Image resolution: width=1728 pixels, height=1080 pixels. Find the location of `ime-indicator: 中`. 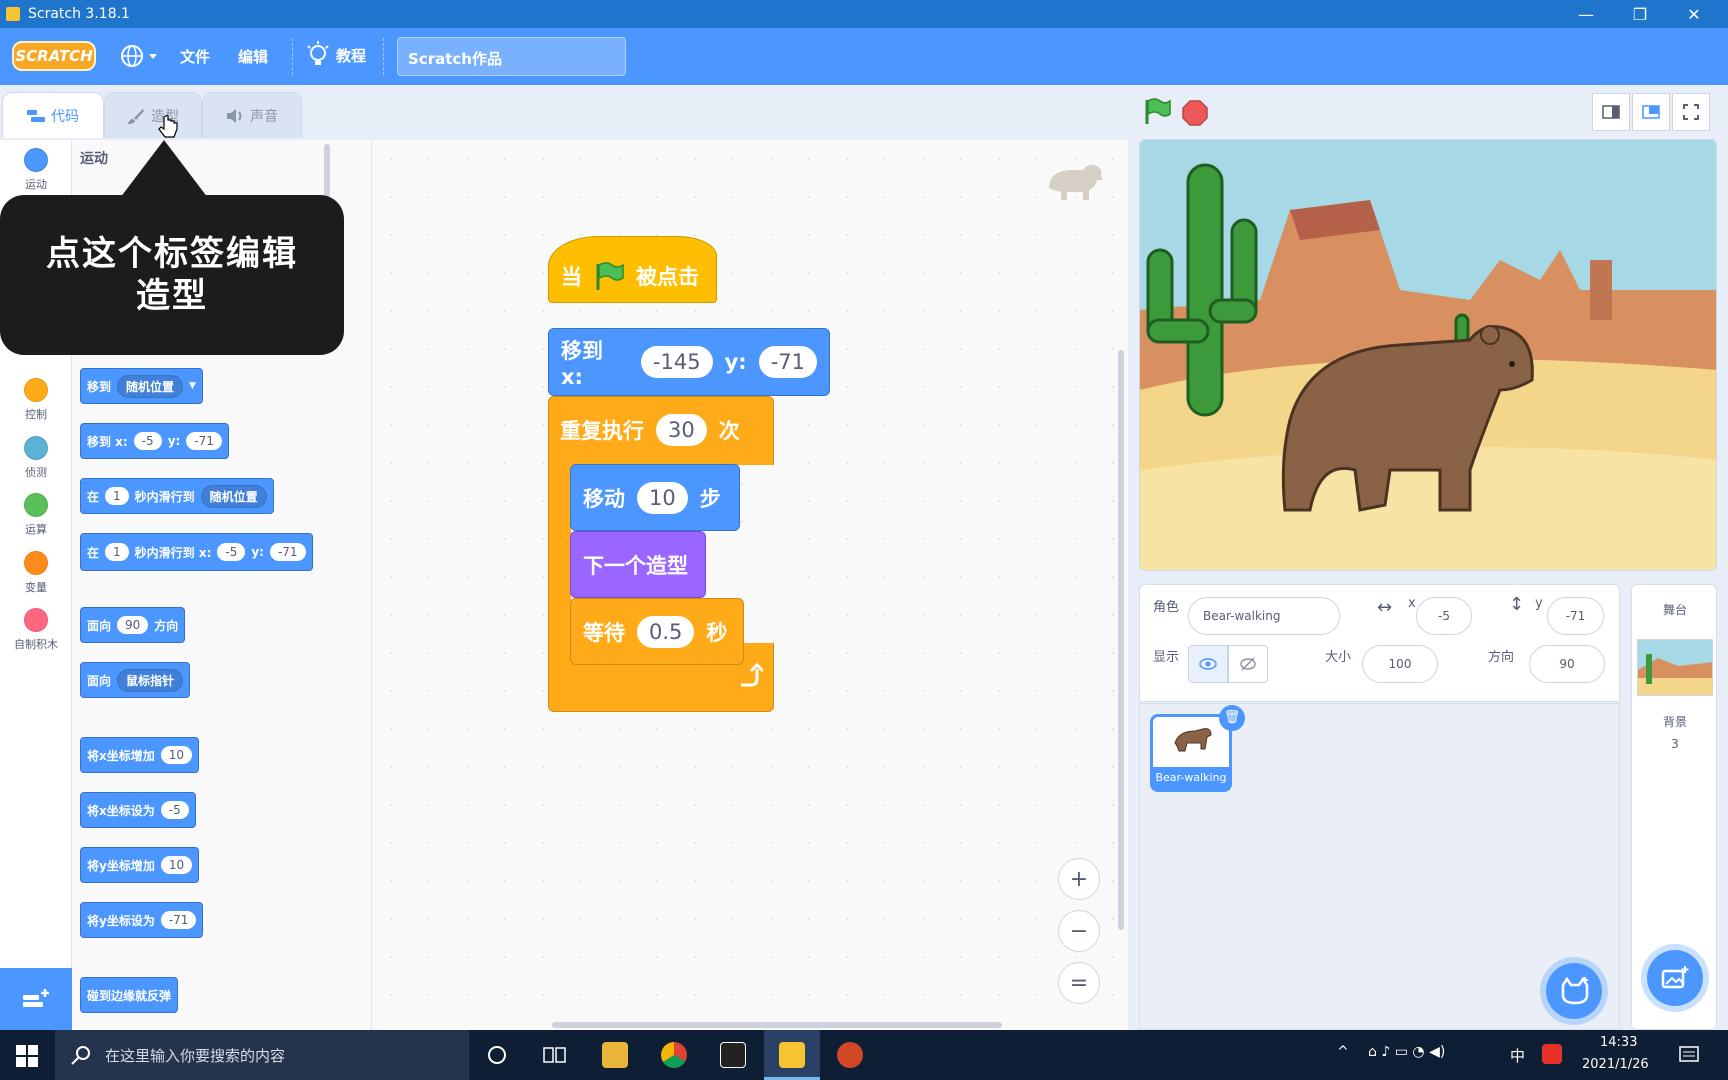

ime-indicator: 中 is located at coordinates (1517, 1055).